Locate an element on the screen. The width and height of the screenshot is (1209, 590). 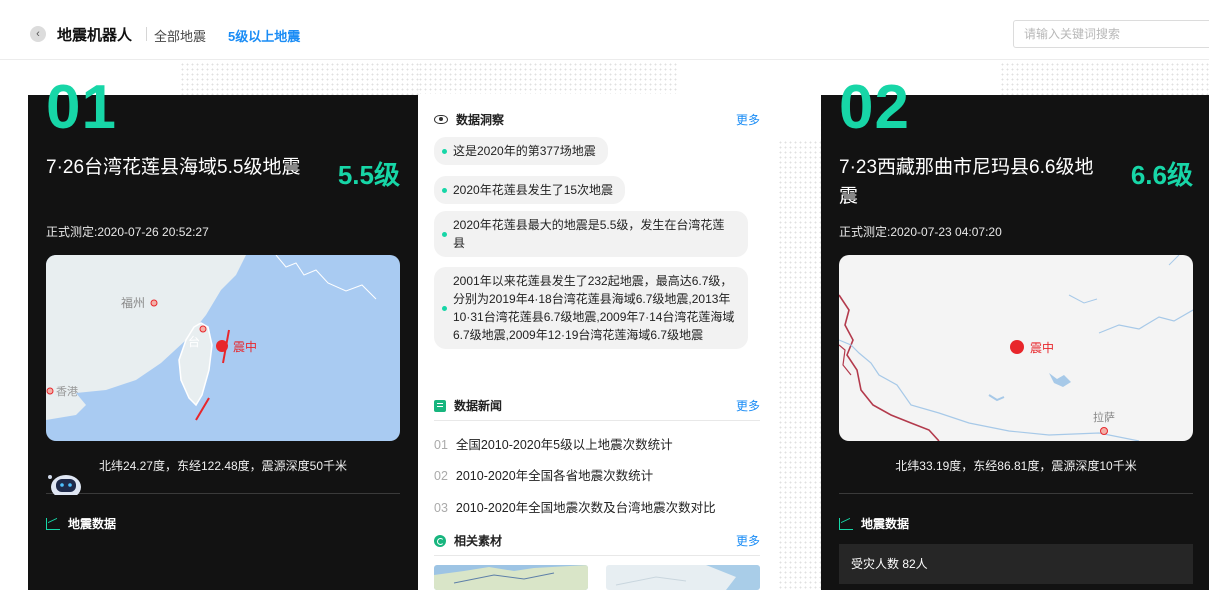
dot-pattern-right is located at coordinates (1104, 79).